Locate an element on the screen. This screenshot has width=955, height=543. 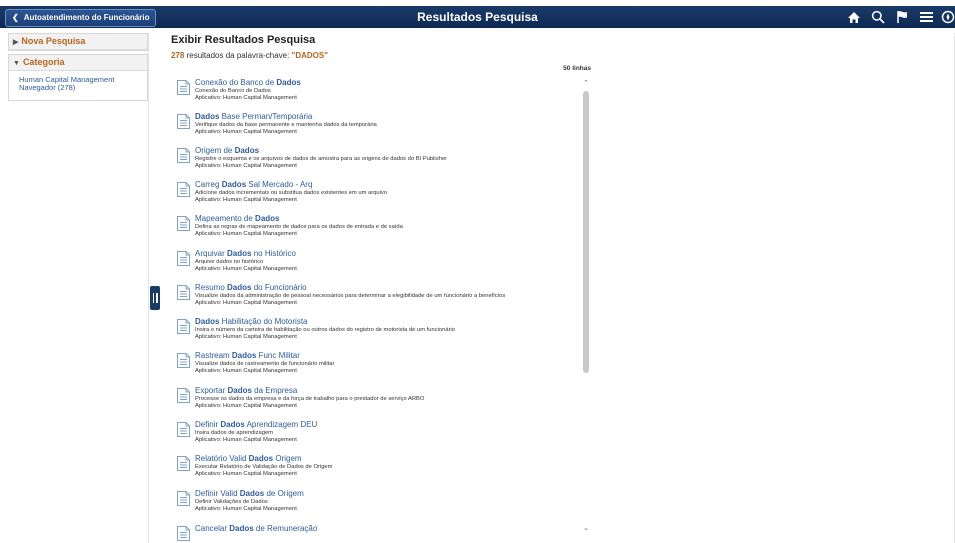
scroll-down-icon: ⌄ is located at coordinates (586, 529).